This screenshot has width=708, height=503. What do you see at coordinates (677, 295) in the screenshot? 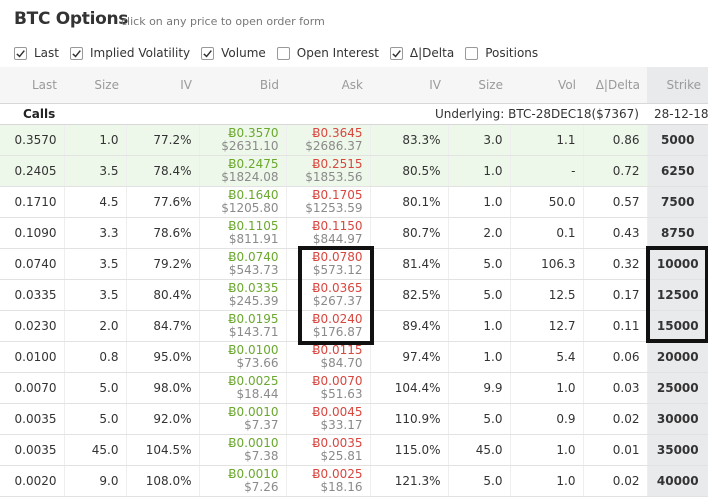
I see `strike-price: 12500` at bounding box center [677, 295].